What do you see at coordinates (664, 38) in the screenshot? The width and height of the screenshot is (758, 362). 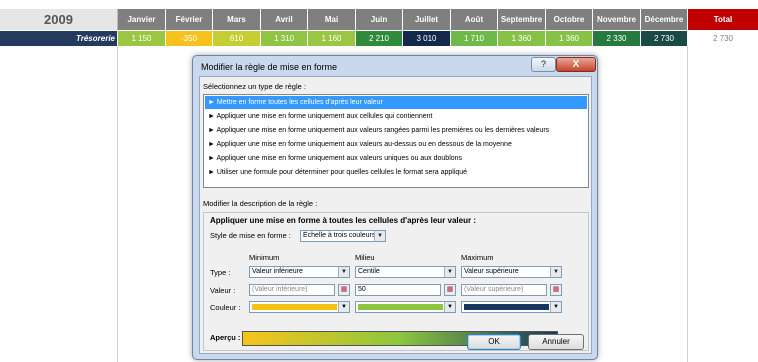 I see `value-cell-11: 2 730` at bounding box center [664, 38].